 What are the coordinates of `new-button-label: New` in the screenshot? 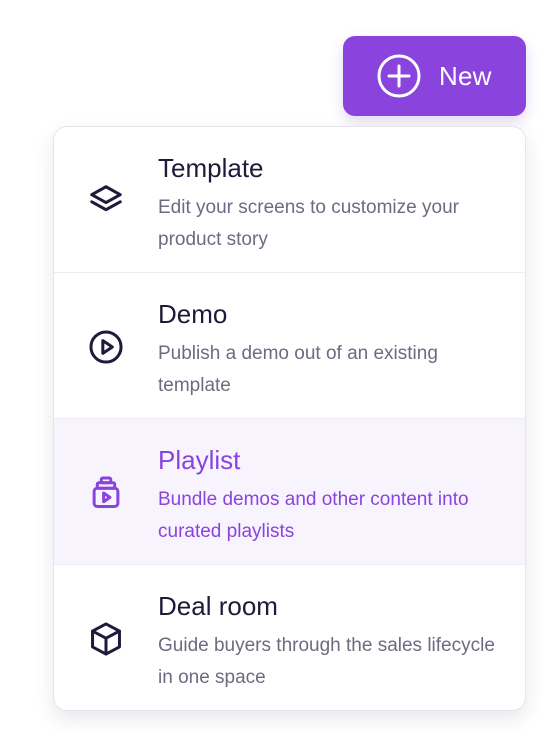 It's located at (465, 75).